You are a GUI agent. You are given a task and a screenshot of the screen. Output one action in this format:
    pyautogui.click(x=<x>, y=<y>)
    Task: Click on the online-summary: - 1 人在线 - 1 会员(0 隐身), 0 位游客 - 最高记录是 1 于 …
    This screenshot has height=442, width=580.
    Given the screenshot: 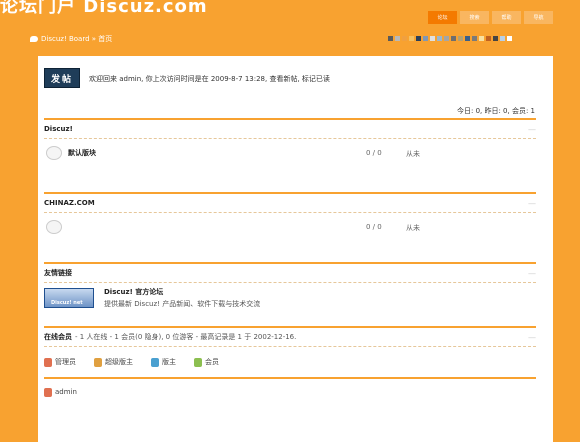 What is the action you would take?
    pyautogui.click(x=186, y=337)
    